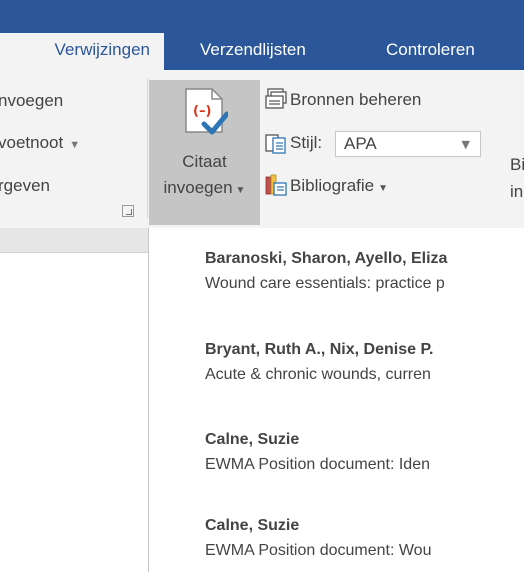 Image resolution: width=524 pixels, height=572 pixels. Describe the element at coordinates (198, 187) in the screenshot. I see `insert-citation-label-text: invoegen` at that location.